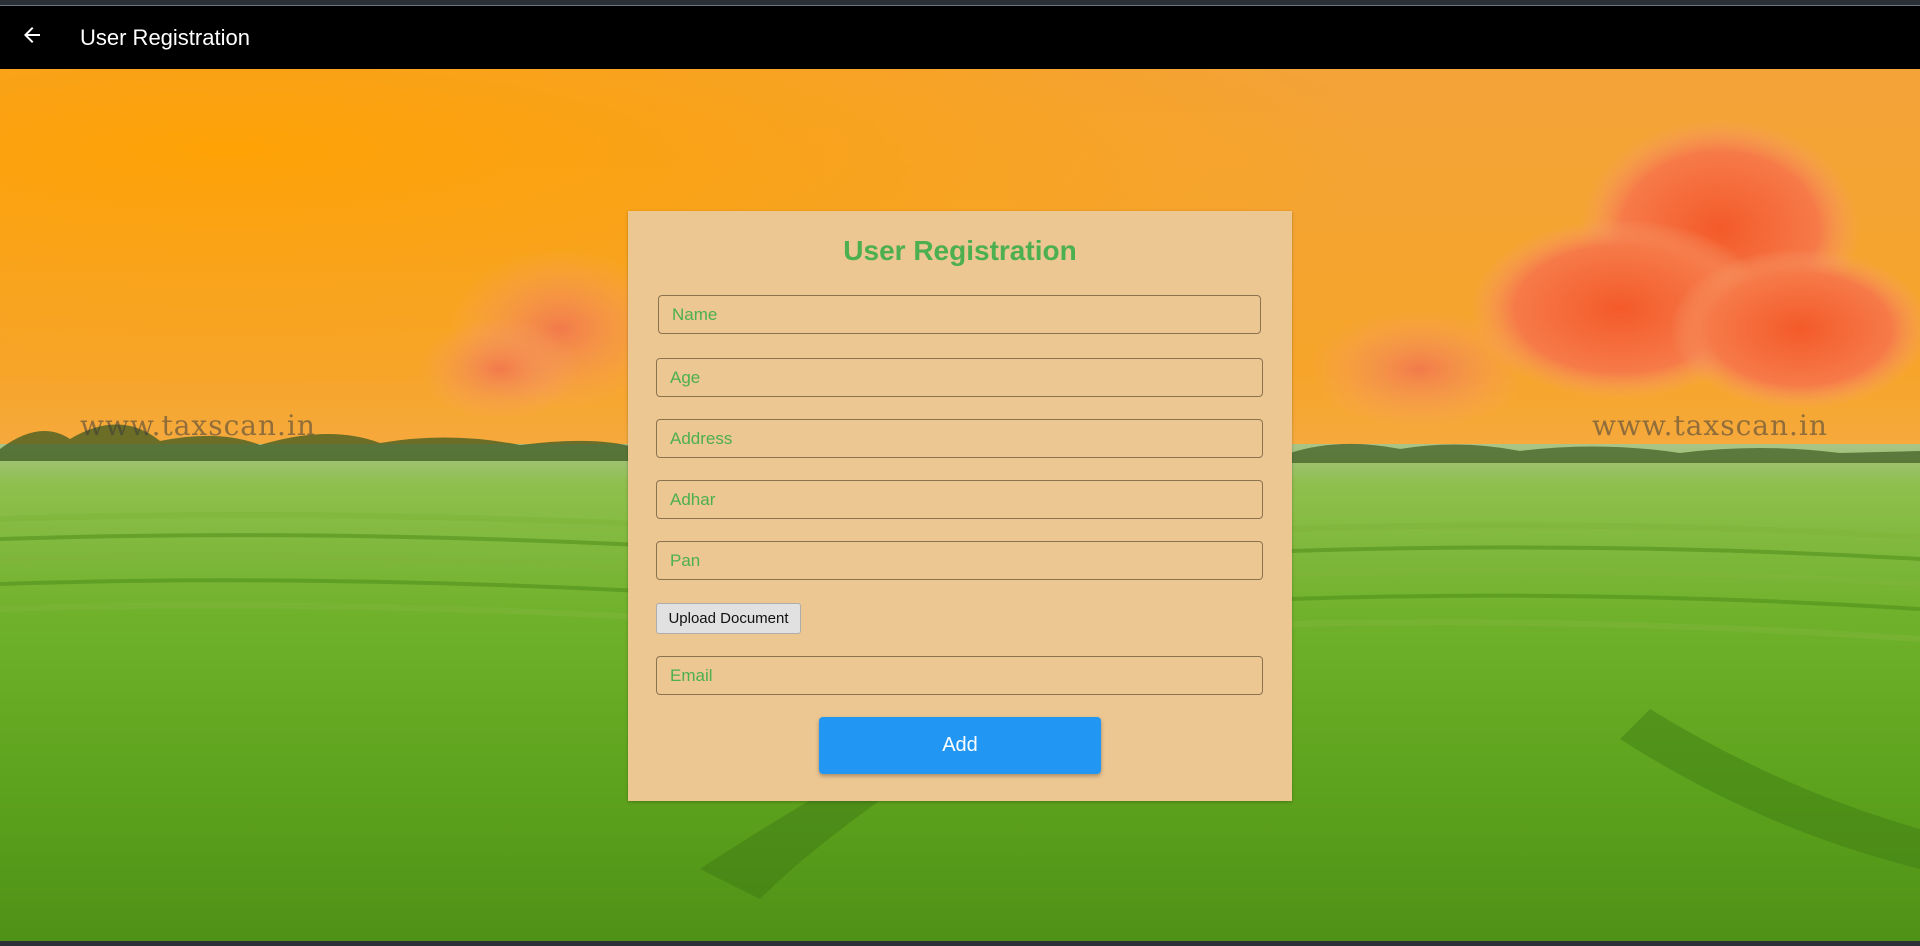  Describe the element at coordinates (198, 425) in the screenshot. I see `watermark-left: www.taxscan.in` at that location.